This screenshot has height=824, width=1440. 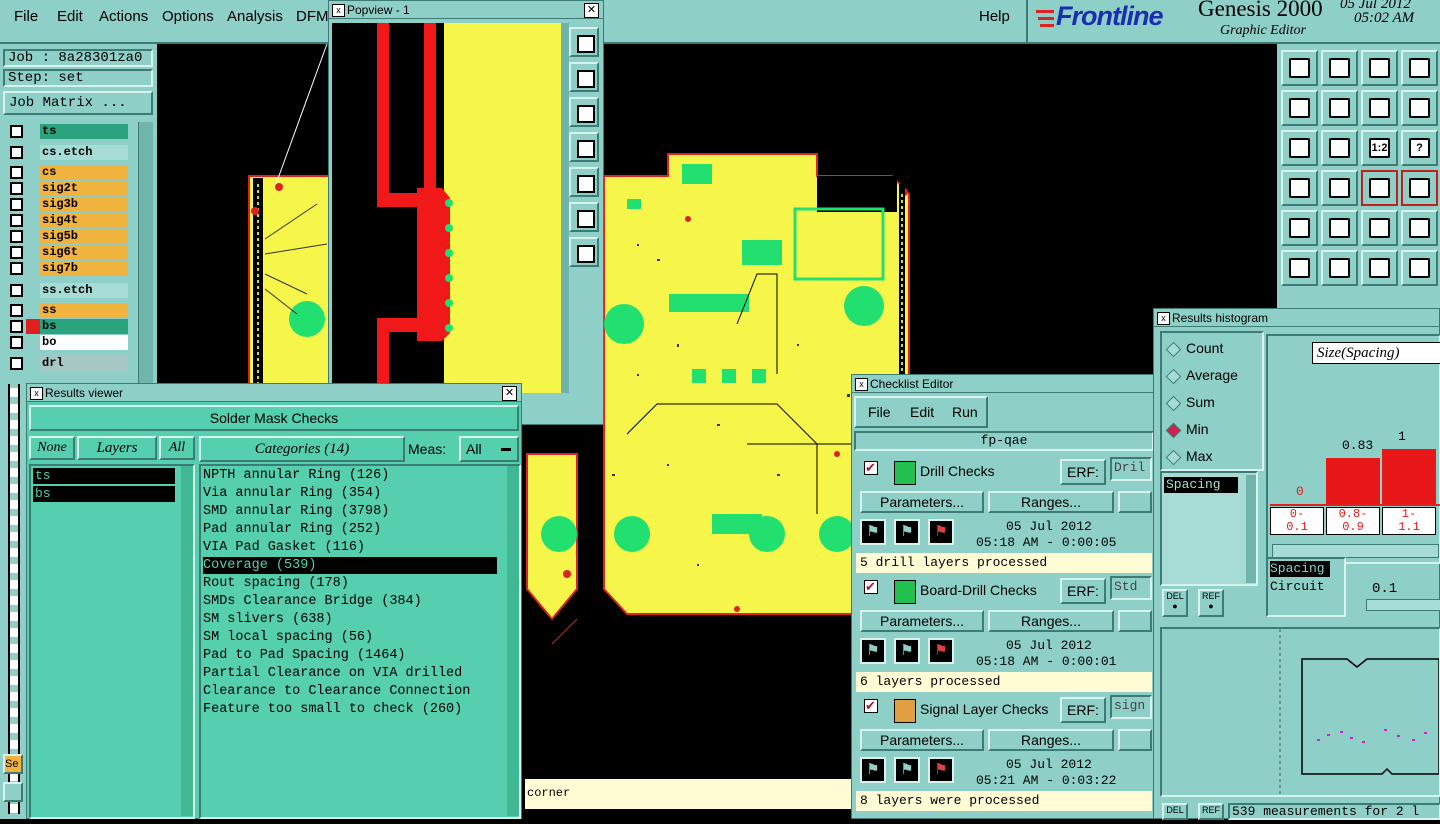 What do you see at coordinates (1379, 108) in the screenshot?
I see `swap-icon` at bounding box center [1379, 108].